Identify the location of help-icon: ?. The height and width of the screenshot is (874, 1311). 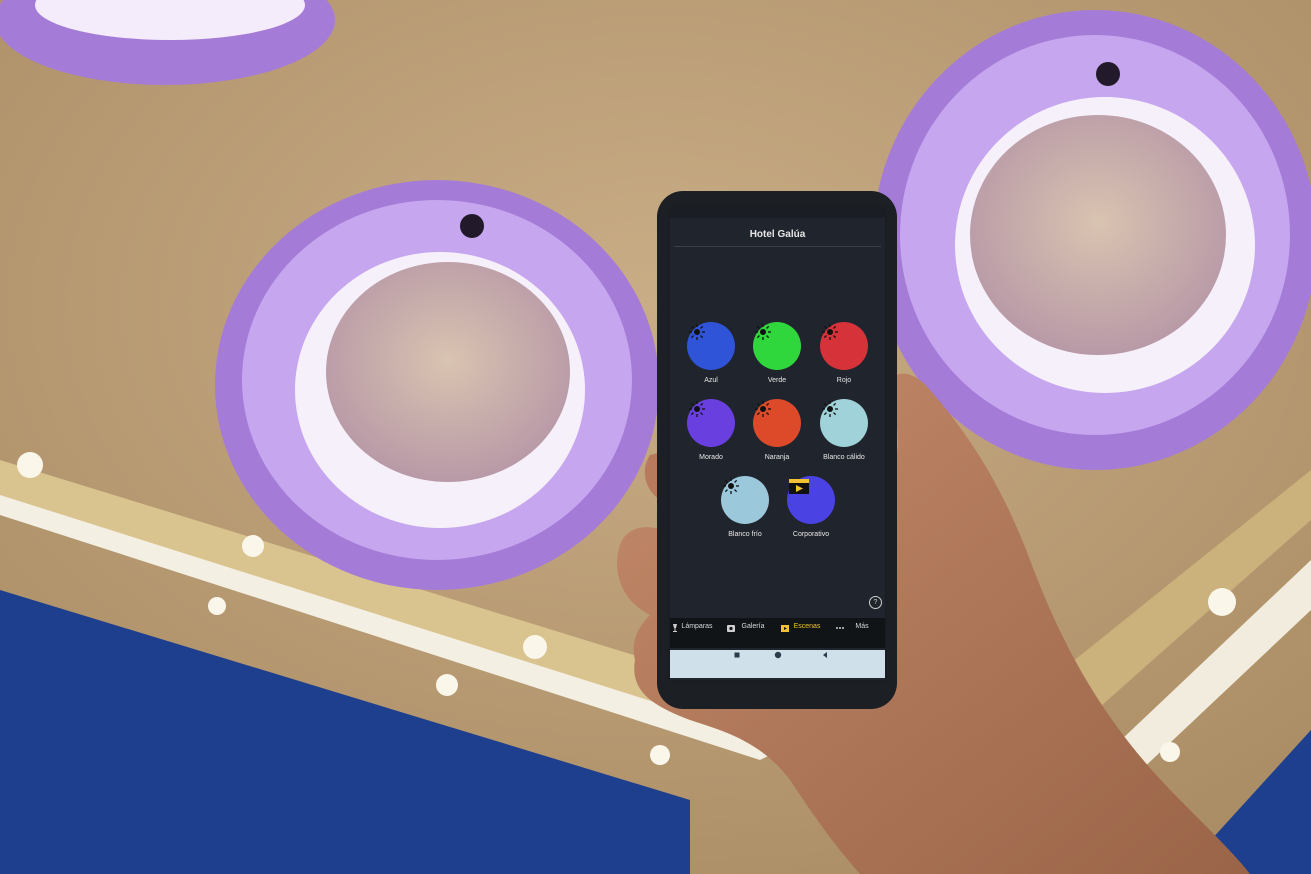
(875, 602).